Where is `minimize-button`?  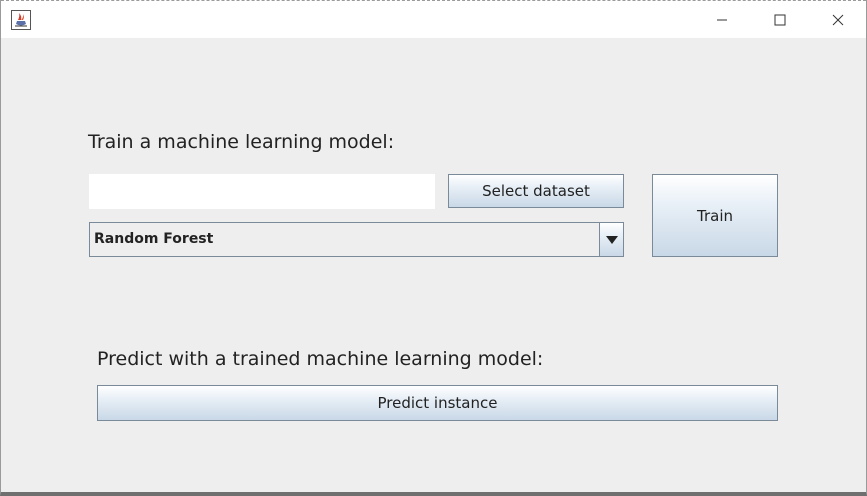 minimize-button is located at coordinates (722, 19).